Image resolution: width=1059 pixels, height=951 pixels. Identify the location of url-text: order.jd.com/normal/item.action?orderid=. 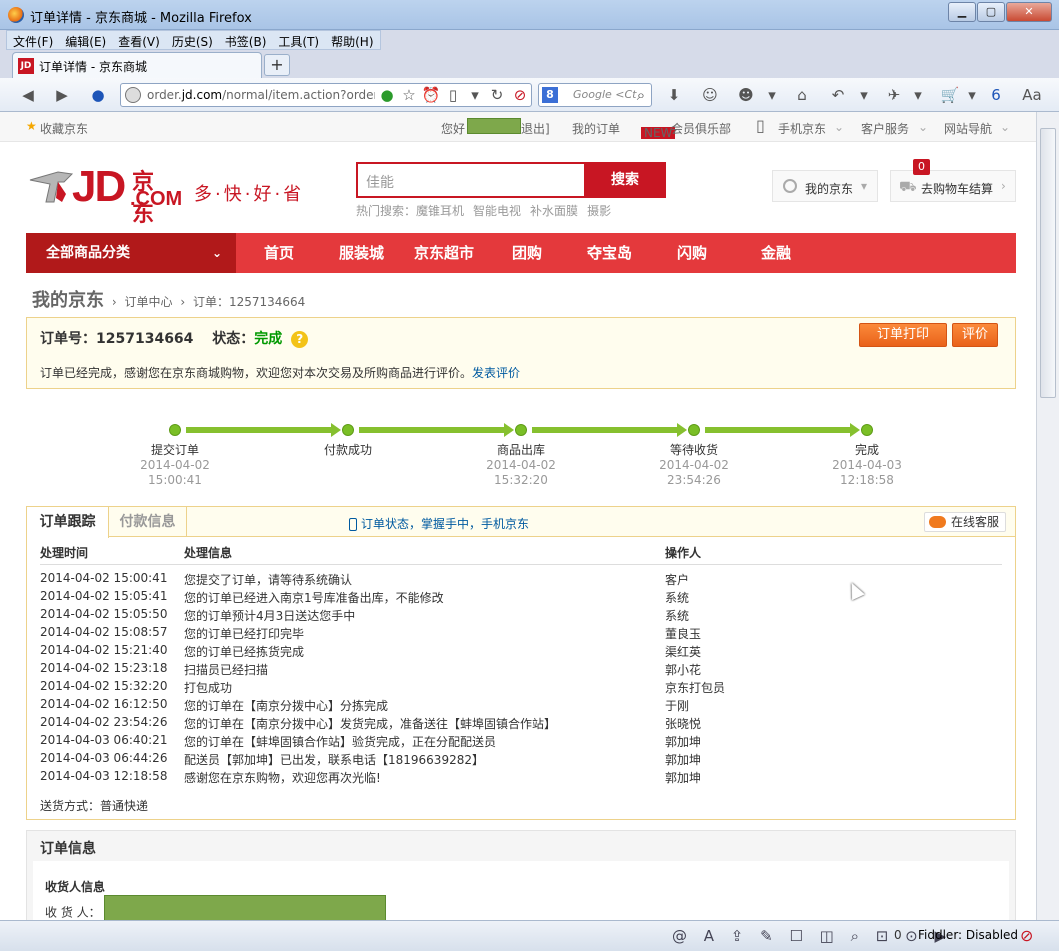
(261, 95).